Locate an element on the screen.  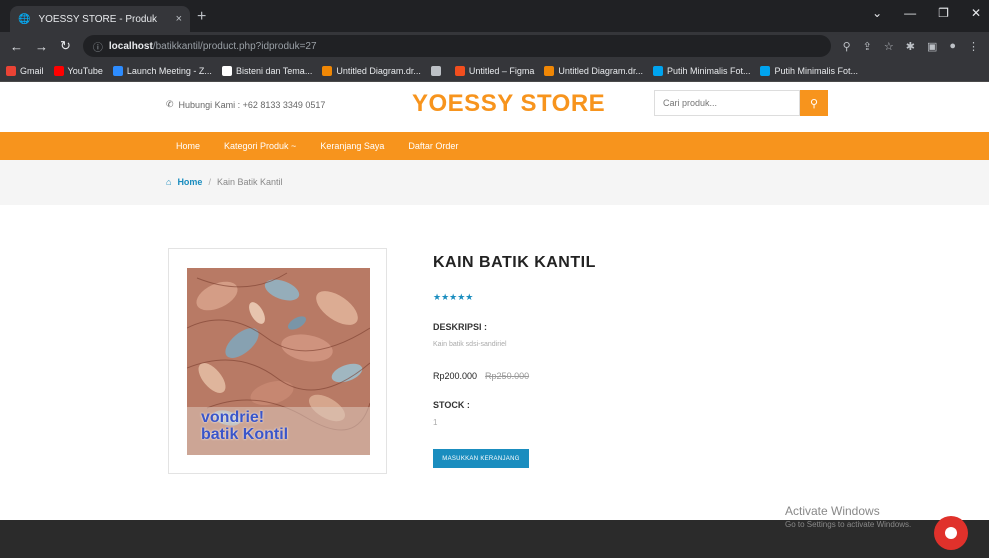
search-button: ⚲ is located at coordinates (814, 103).